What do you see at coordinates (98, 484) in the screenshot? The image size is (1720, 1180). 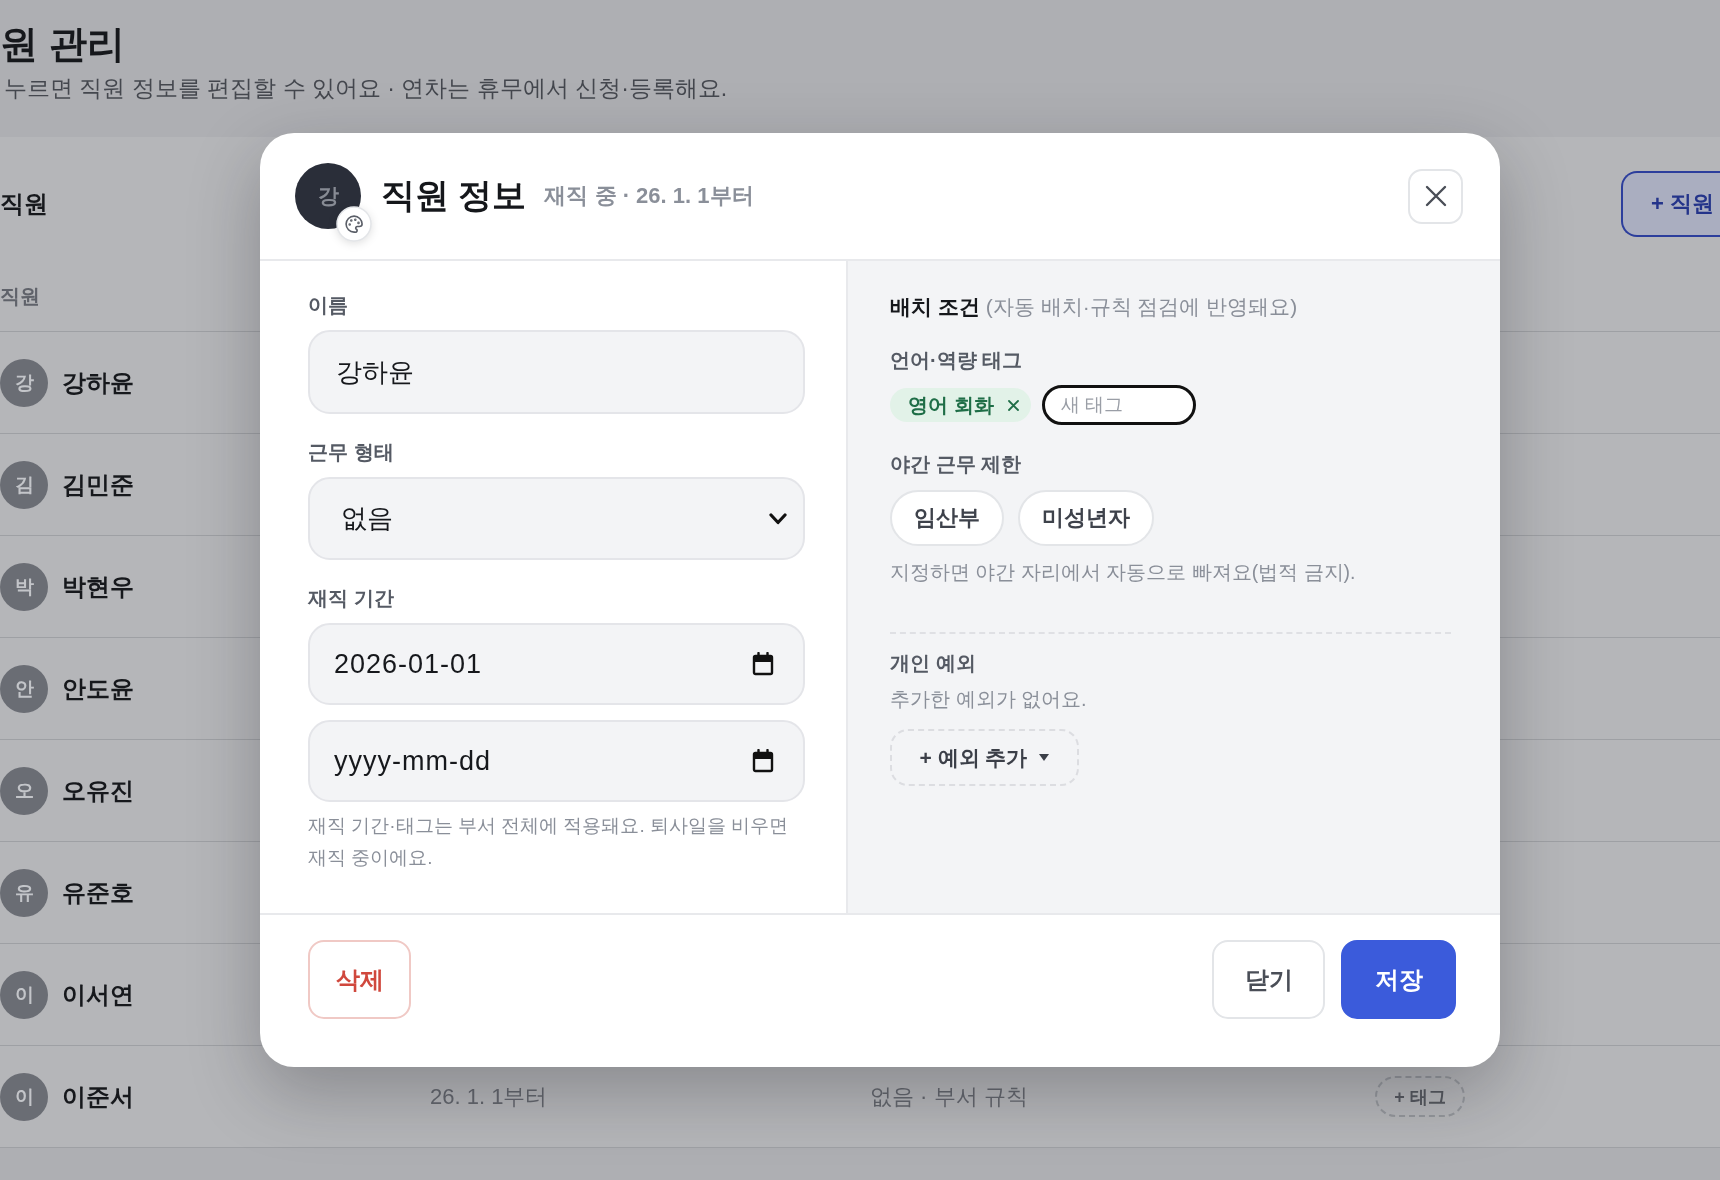 I see `staff-name: 김민준` at bounding box center [98, 484].